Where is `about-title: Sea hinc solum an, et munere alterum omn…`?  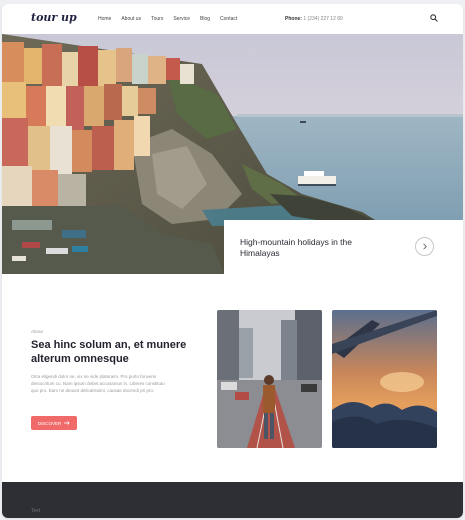 about-title: Sea hinc solum an, et munere alterum omn… is located at coordinates (109, 352).